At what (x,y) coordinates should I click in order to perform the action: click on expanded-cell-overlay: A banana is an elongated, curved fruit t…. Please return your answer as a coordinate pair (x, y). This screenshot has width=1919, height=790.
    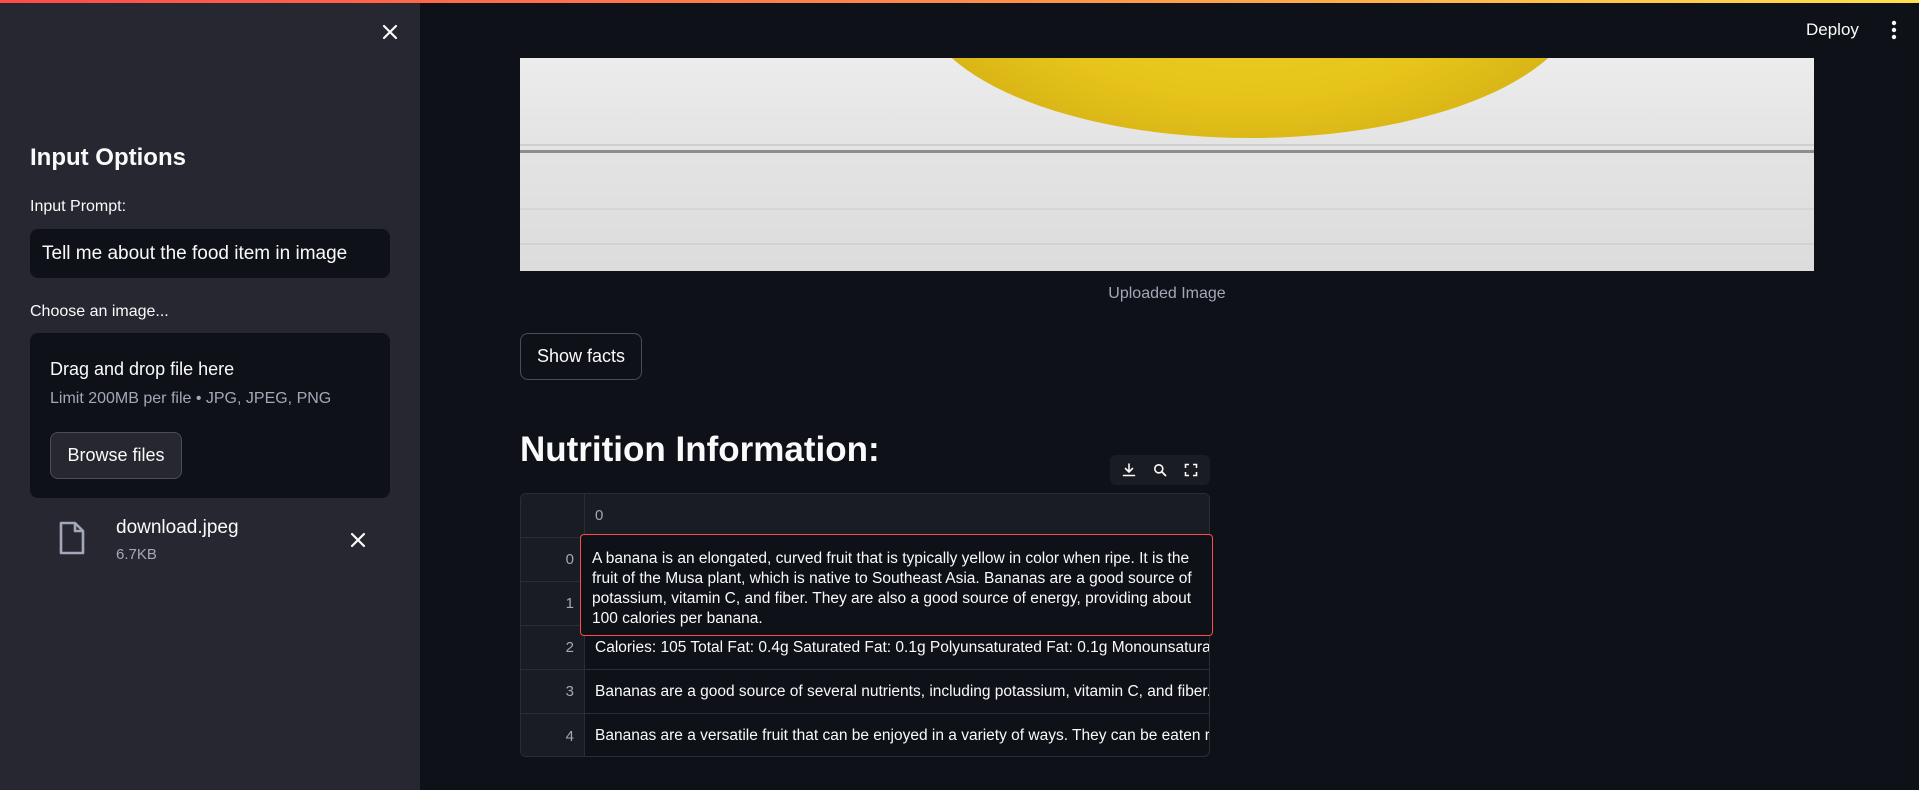
    Looking at the image, I should click on (896, 585).